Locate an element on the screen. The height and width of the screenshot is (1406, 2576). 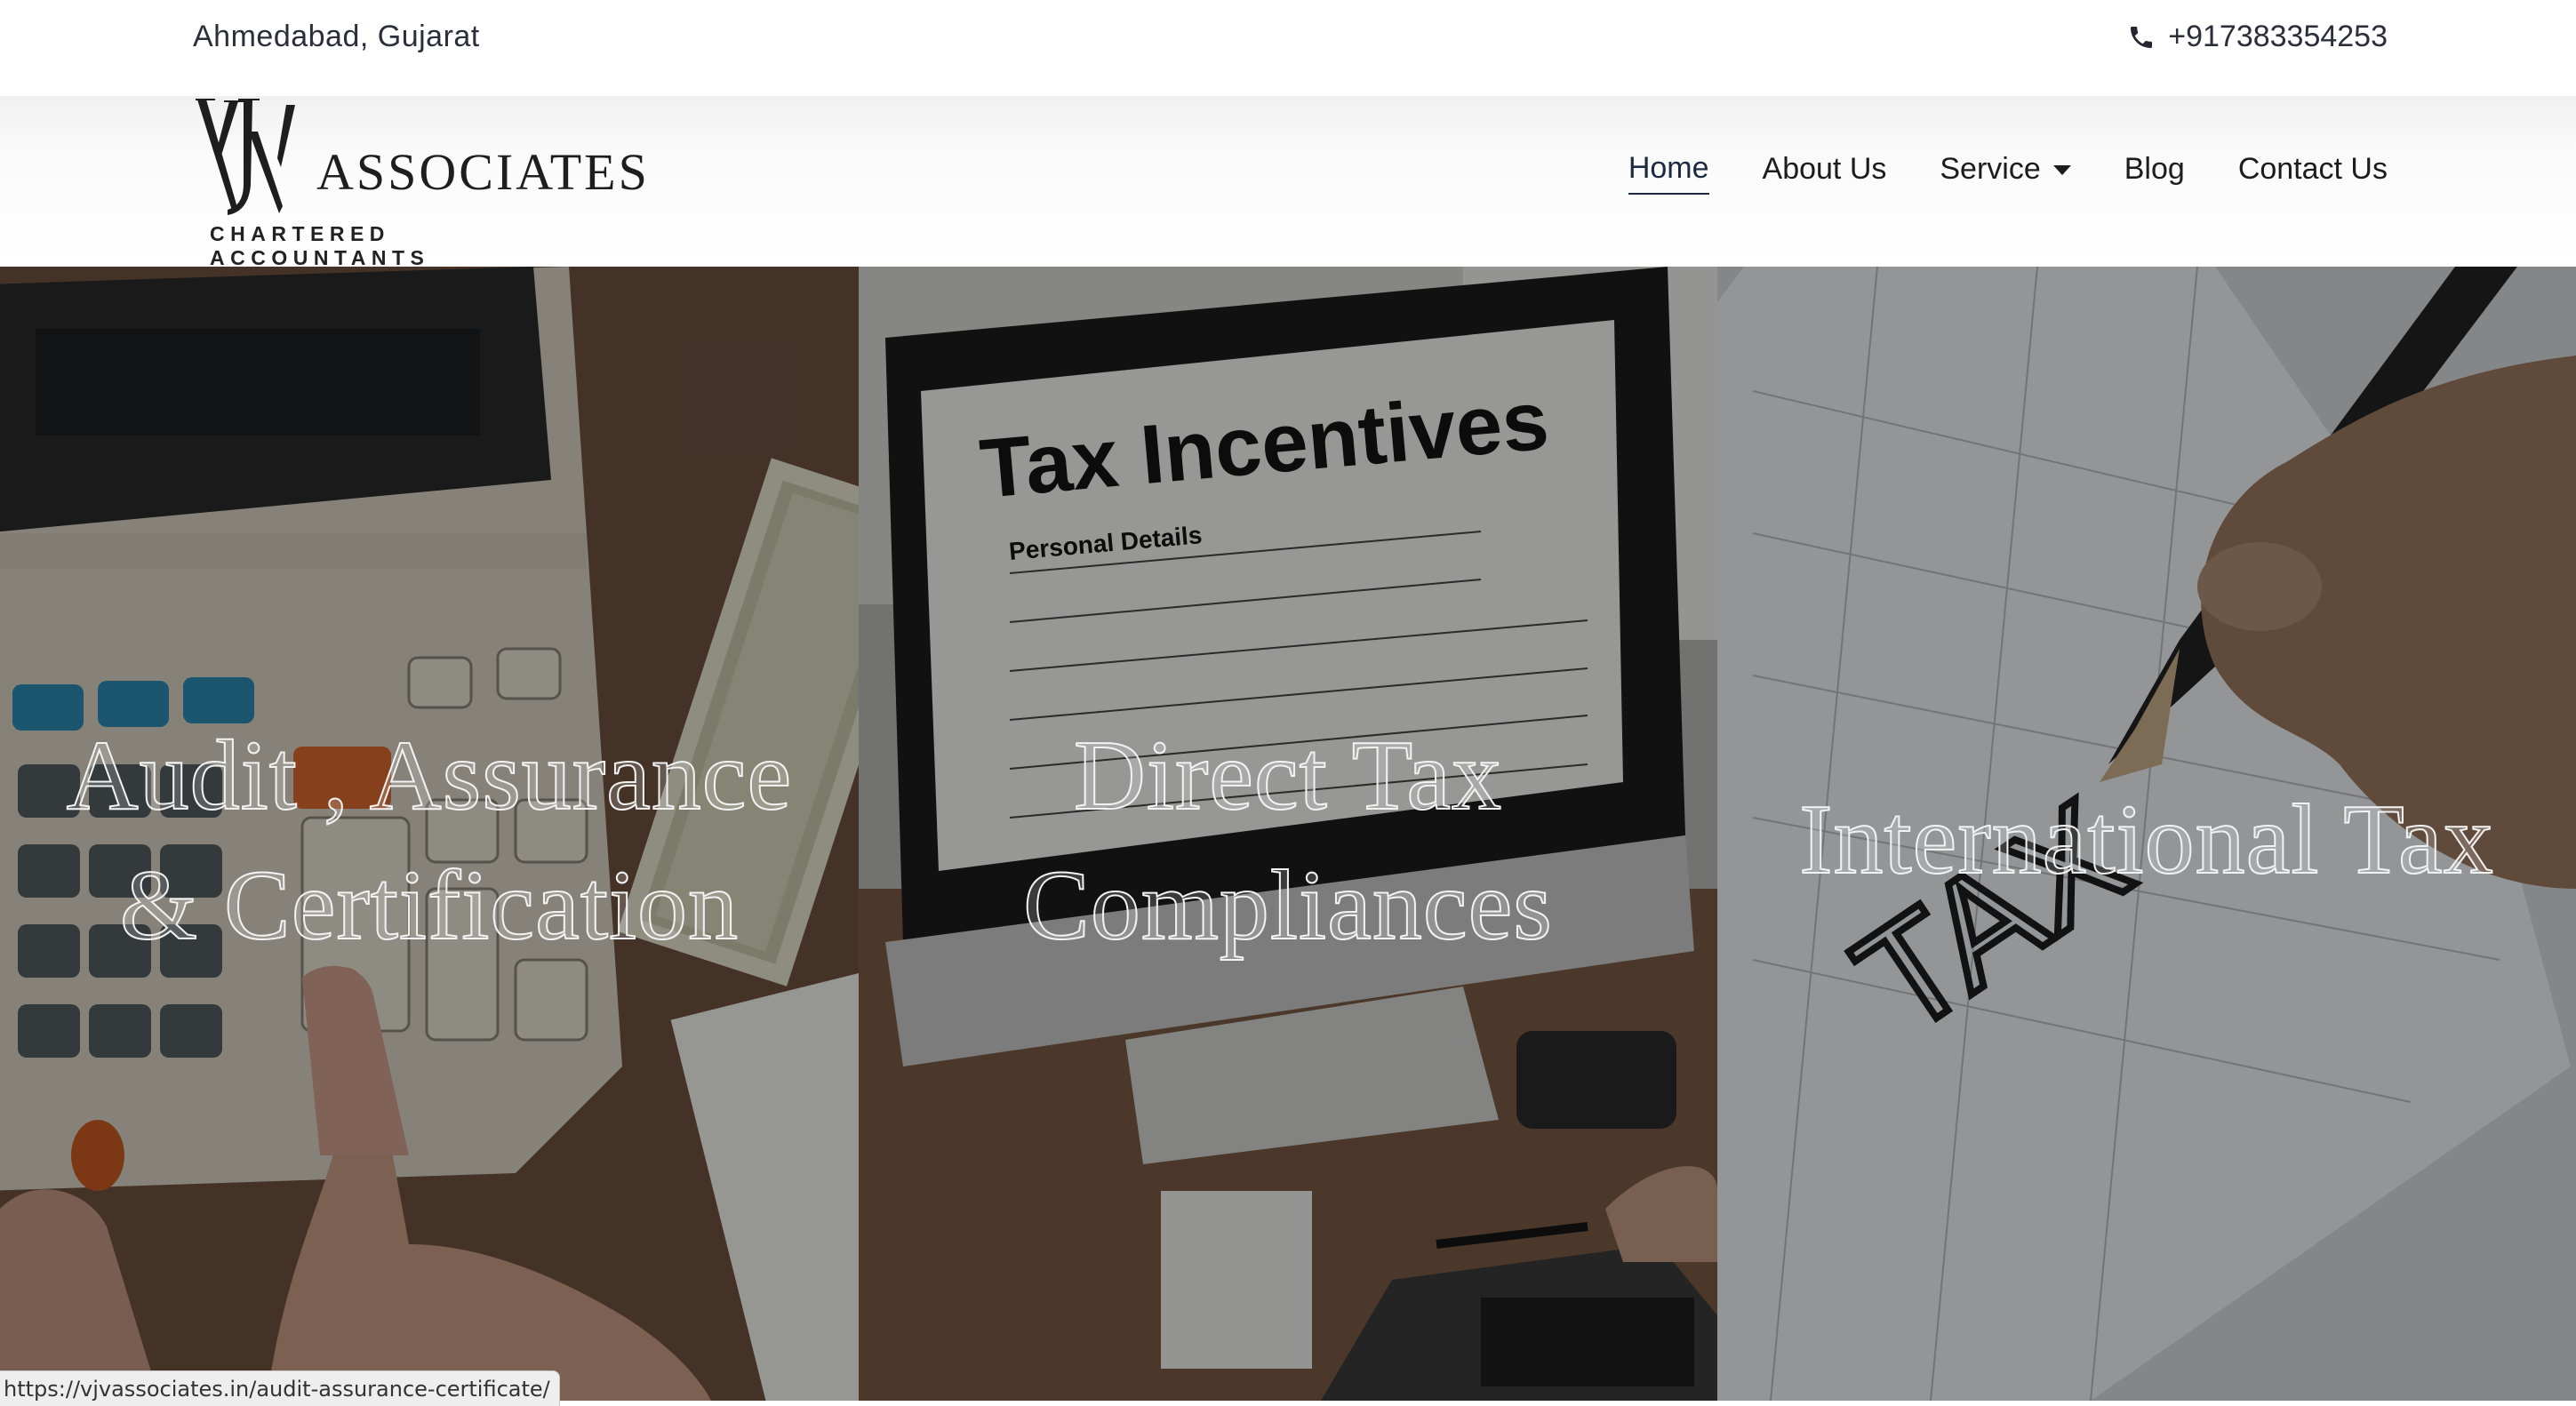
top-bar: Ahmedabad, Gujarat +917383354253 is located at coordinates (1288, 48).